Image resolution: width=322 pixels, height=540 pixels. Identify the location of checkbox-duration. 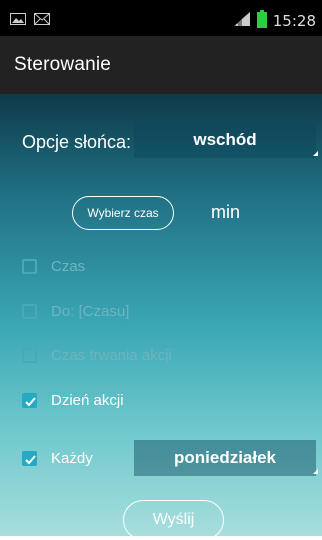
(29, 355).